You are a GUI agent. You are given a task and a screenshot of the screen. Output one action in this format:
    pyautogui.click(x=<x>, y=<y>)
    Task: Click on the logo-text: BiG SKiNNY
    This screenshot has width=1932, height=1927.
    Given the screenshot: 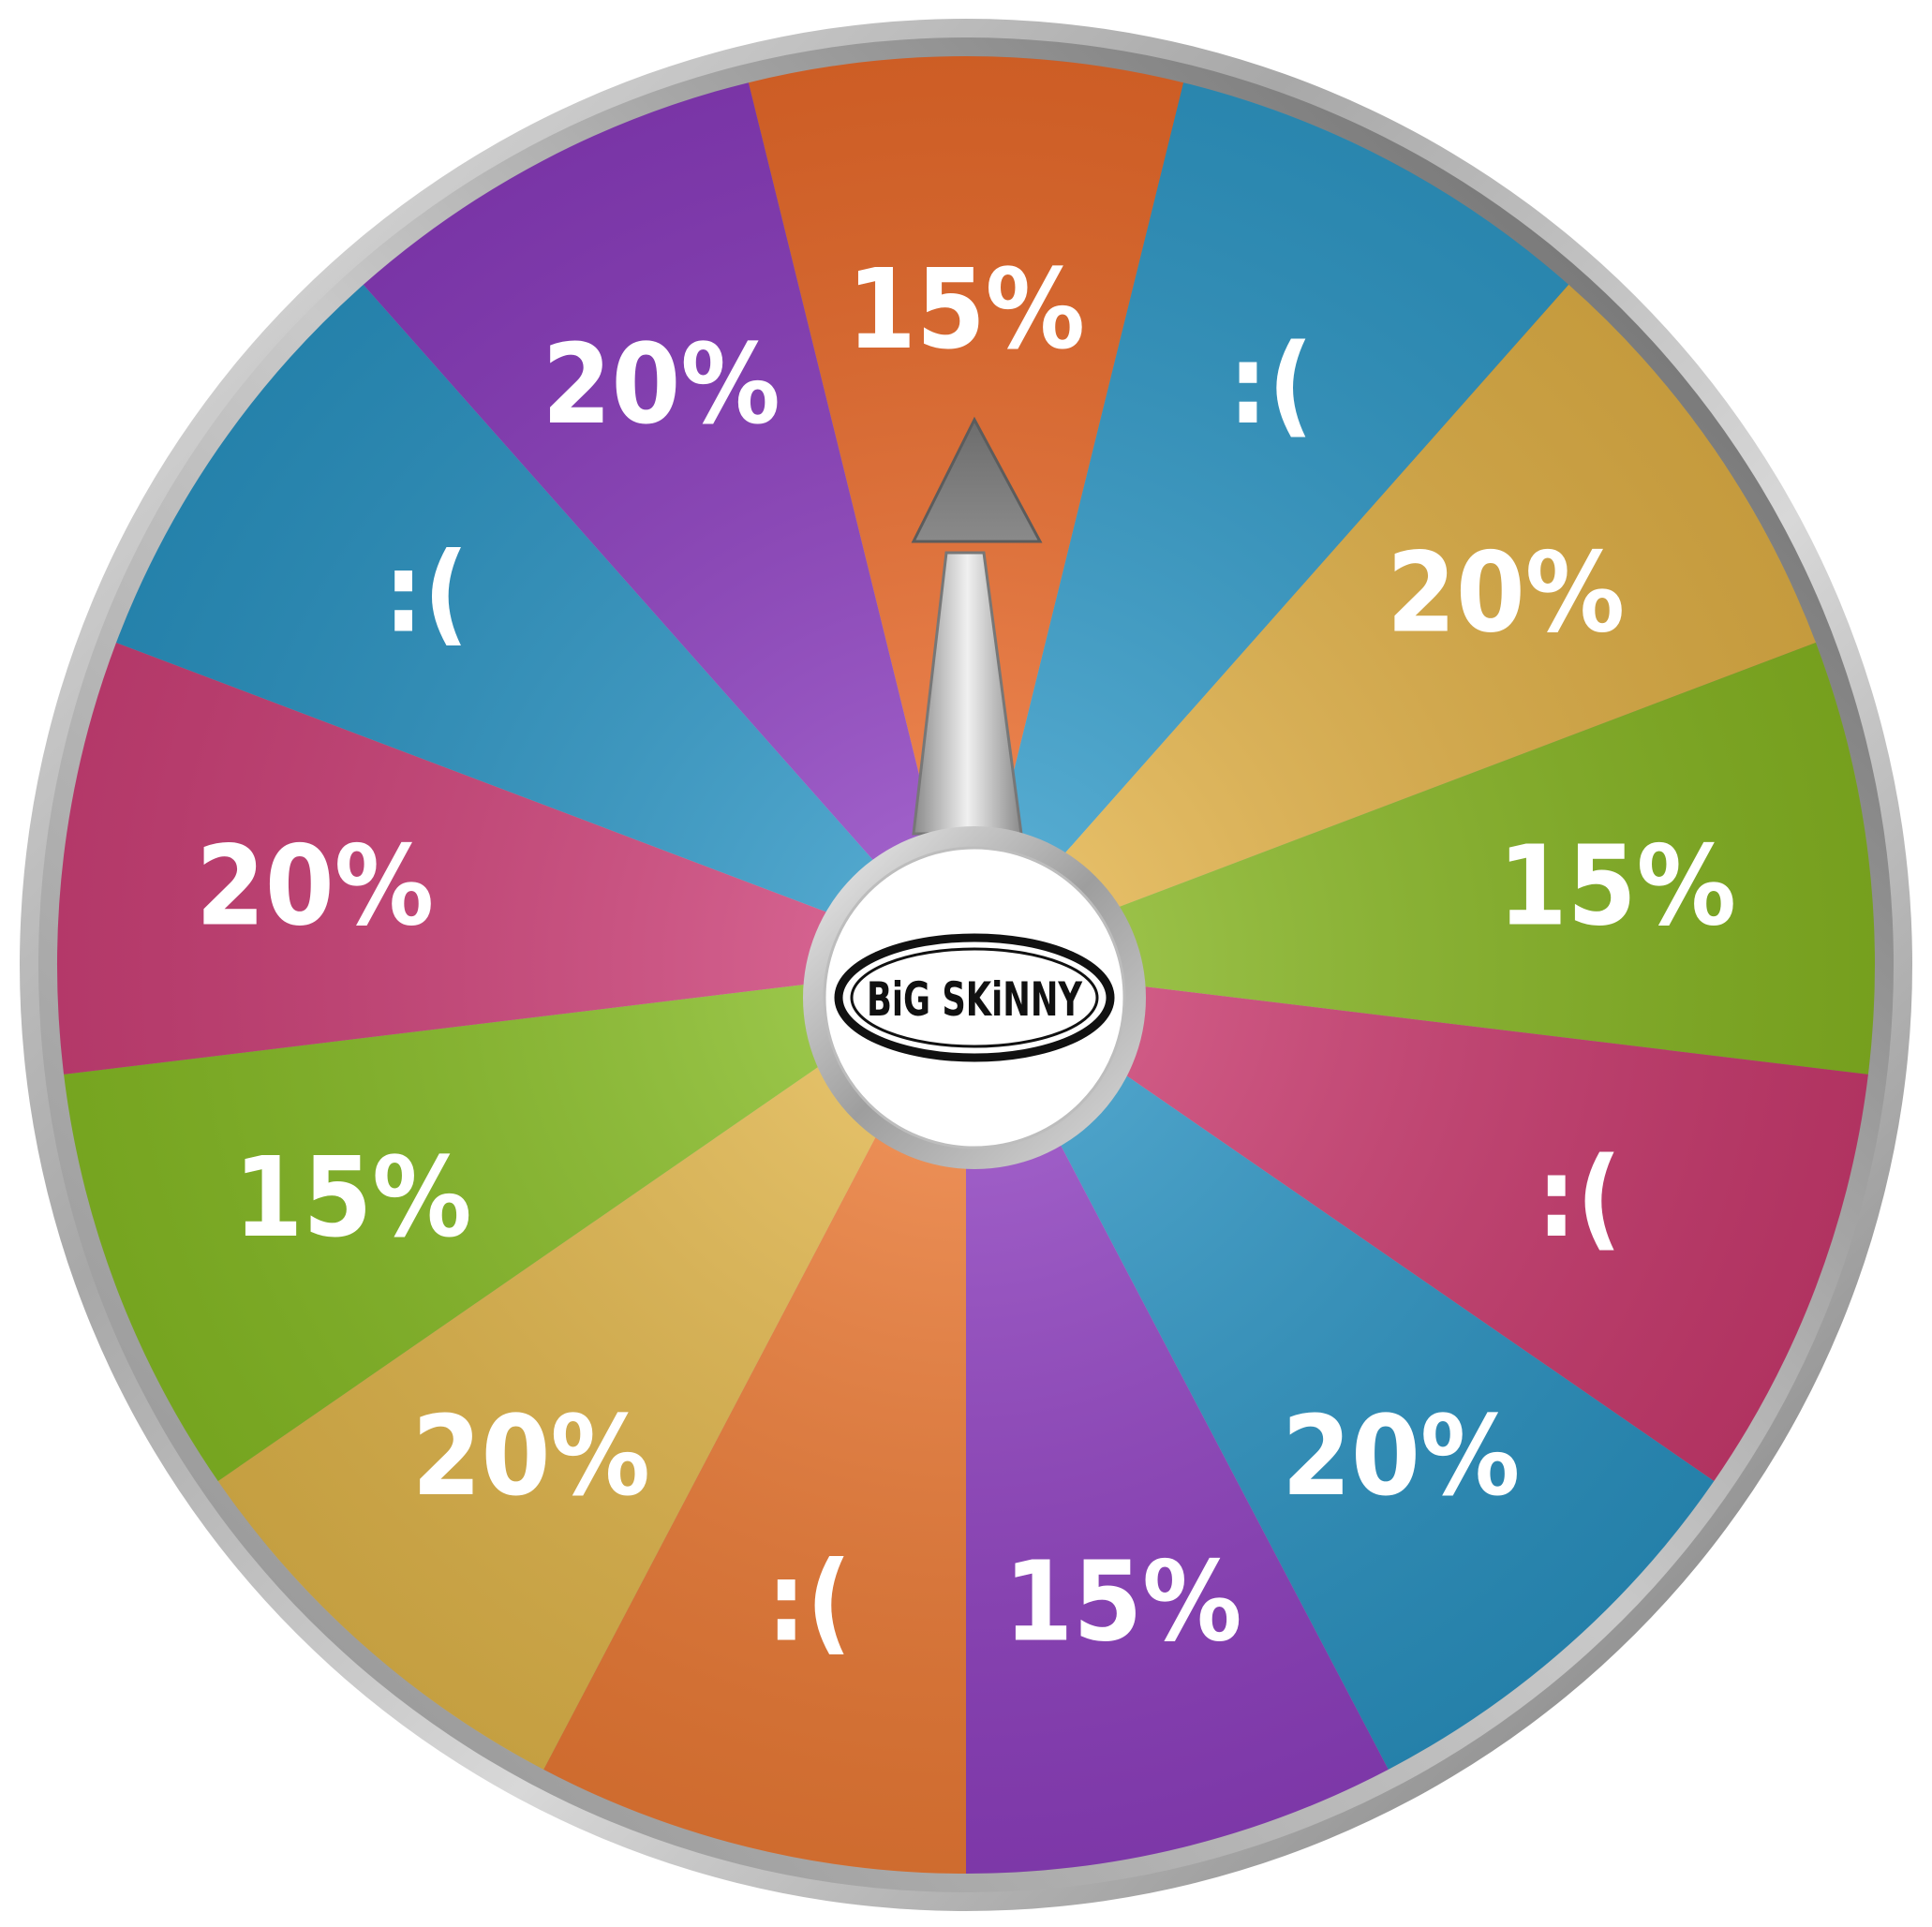 What is the action you would take?
    pyautogui.click(x=975, y=999)
    